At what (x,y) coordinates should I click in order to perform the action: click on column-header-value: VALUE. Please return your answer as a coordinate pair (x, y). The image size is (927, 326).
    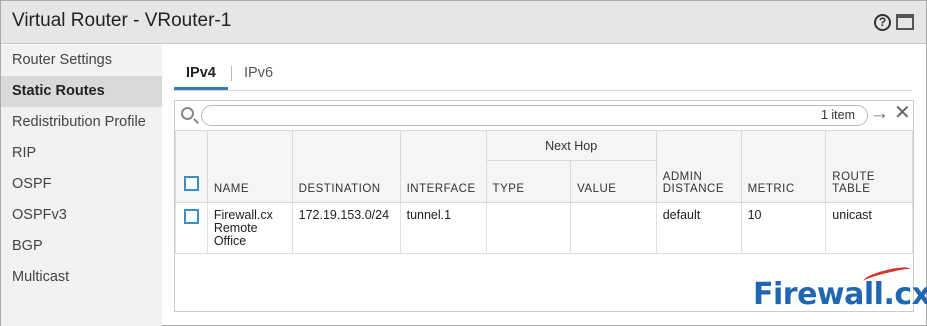
    Looking at the image, I should click on (613, 181).